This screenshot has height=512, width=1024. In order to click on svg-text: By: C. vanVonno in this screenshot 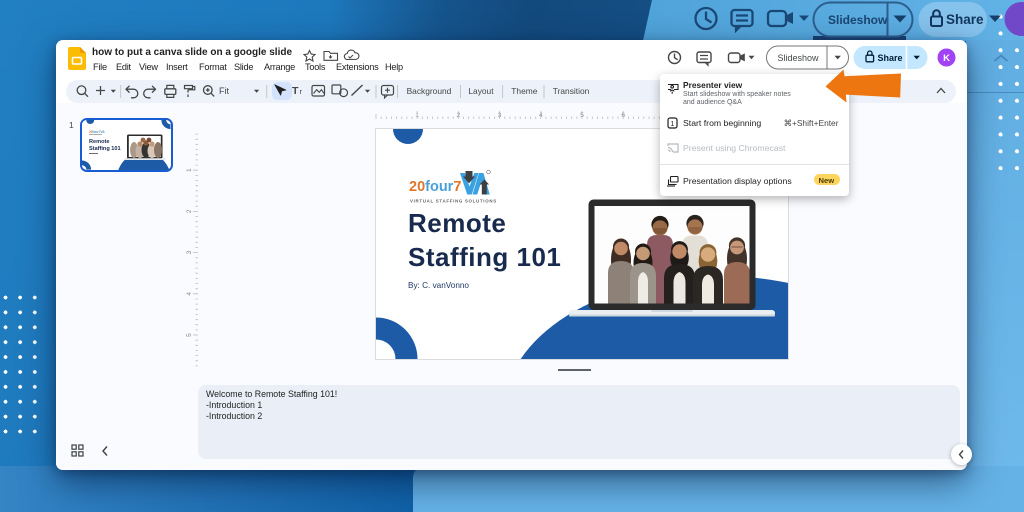, I will do `click(438, 285)`.